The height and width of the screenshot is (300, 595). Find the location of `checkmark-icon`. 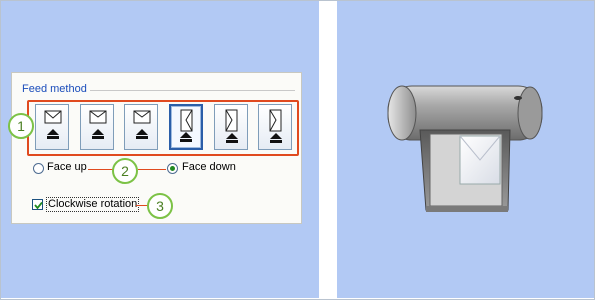

checkmark-icon is located at coordinates (38, 205).